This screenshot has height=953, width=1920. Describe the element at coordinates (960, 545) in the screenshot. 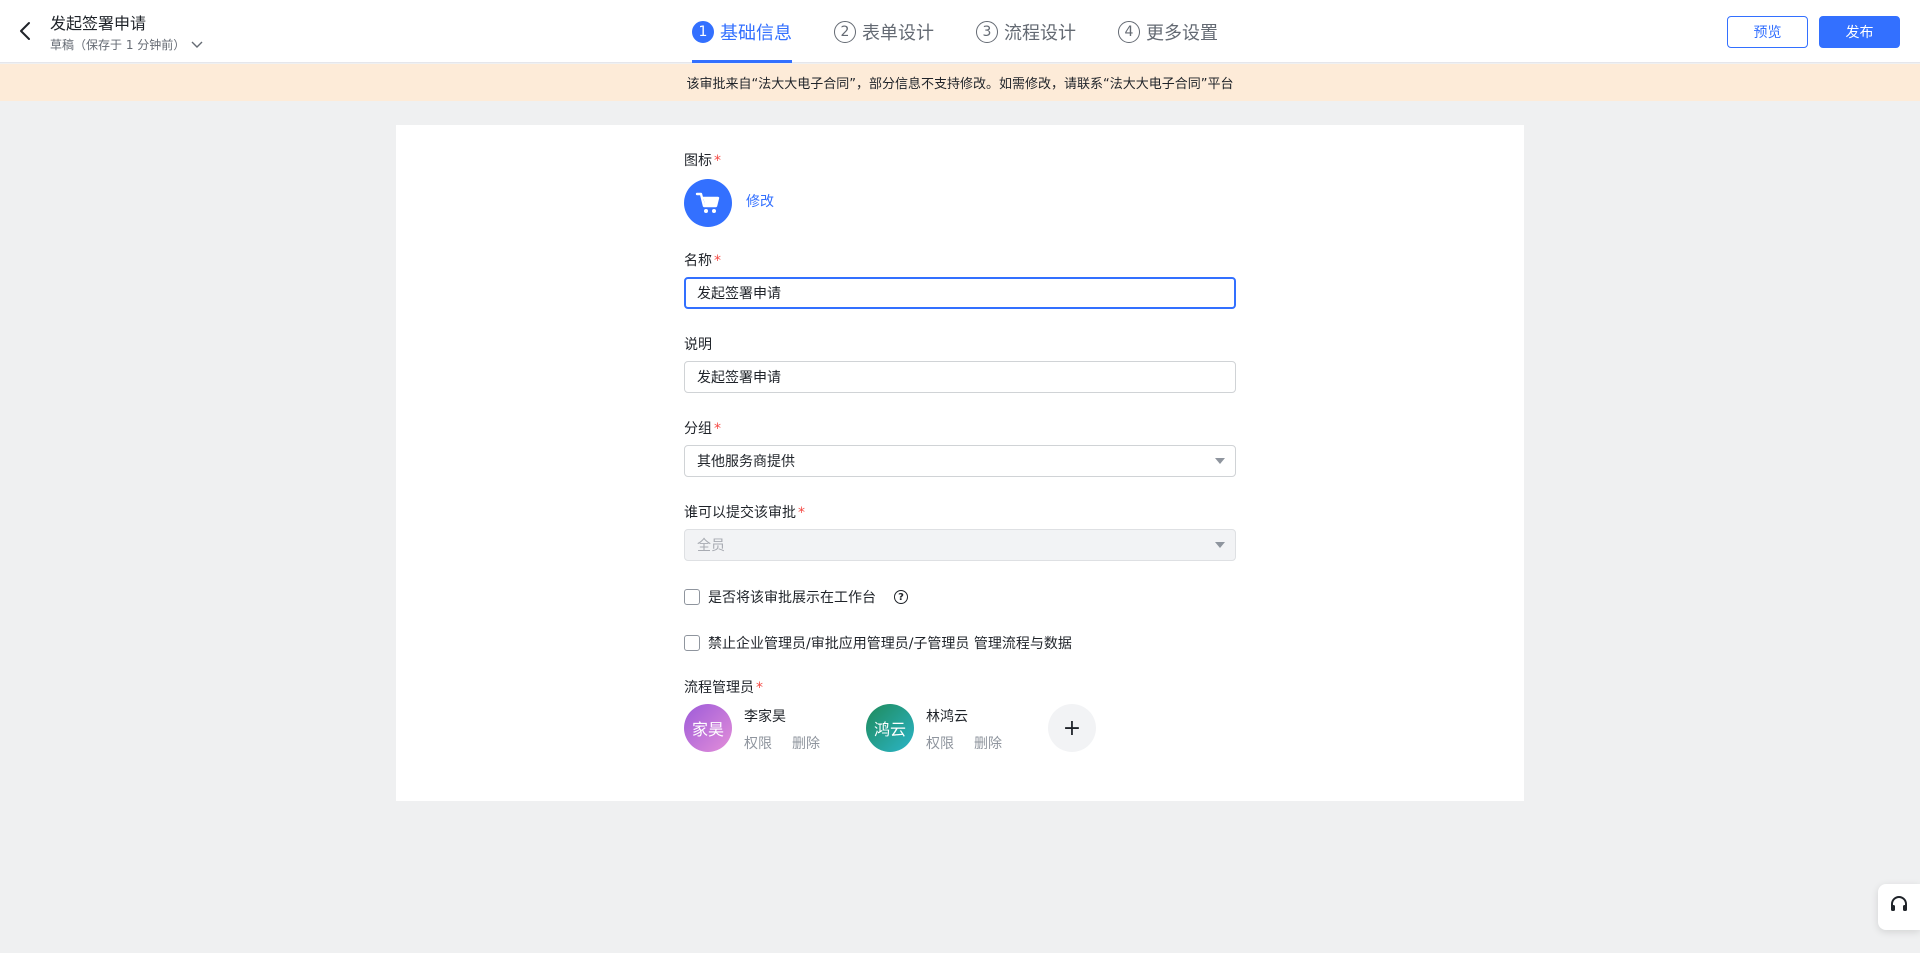

I see `submitter-select: 全员` at that location.